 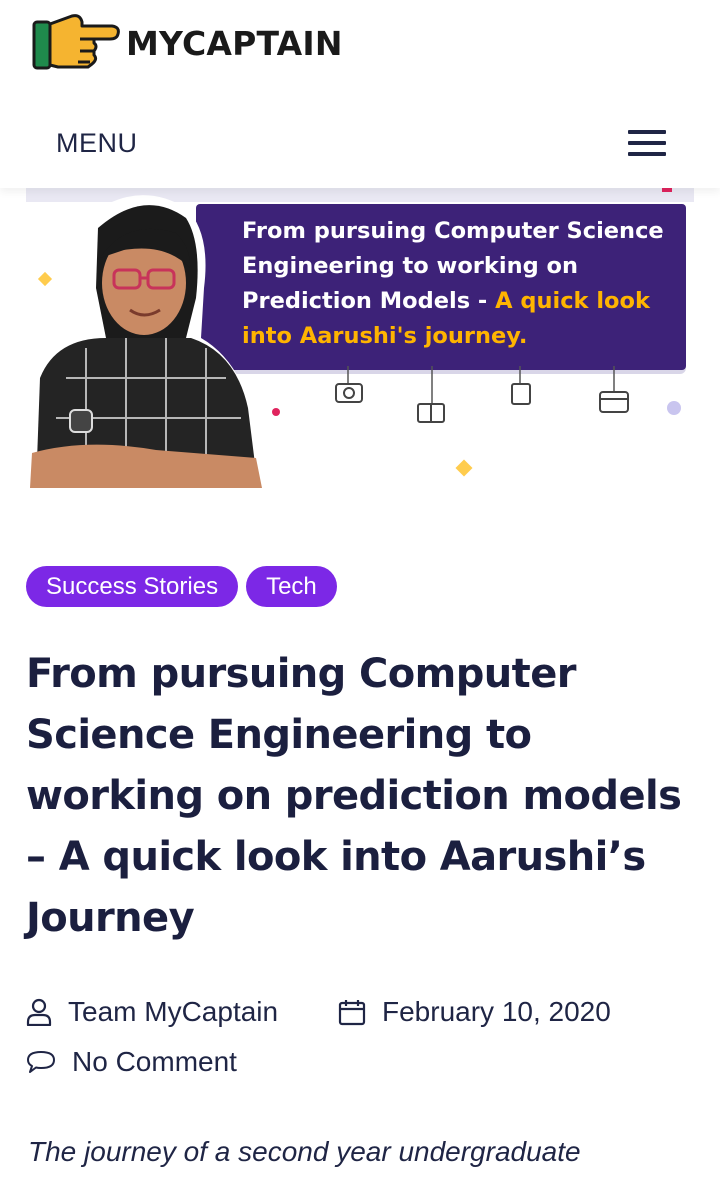 What do you see at coordinates (132, 586) in the screenshot?
I see `tag-success-stories: Success Stories` at bounding box center [132, 586].